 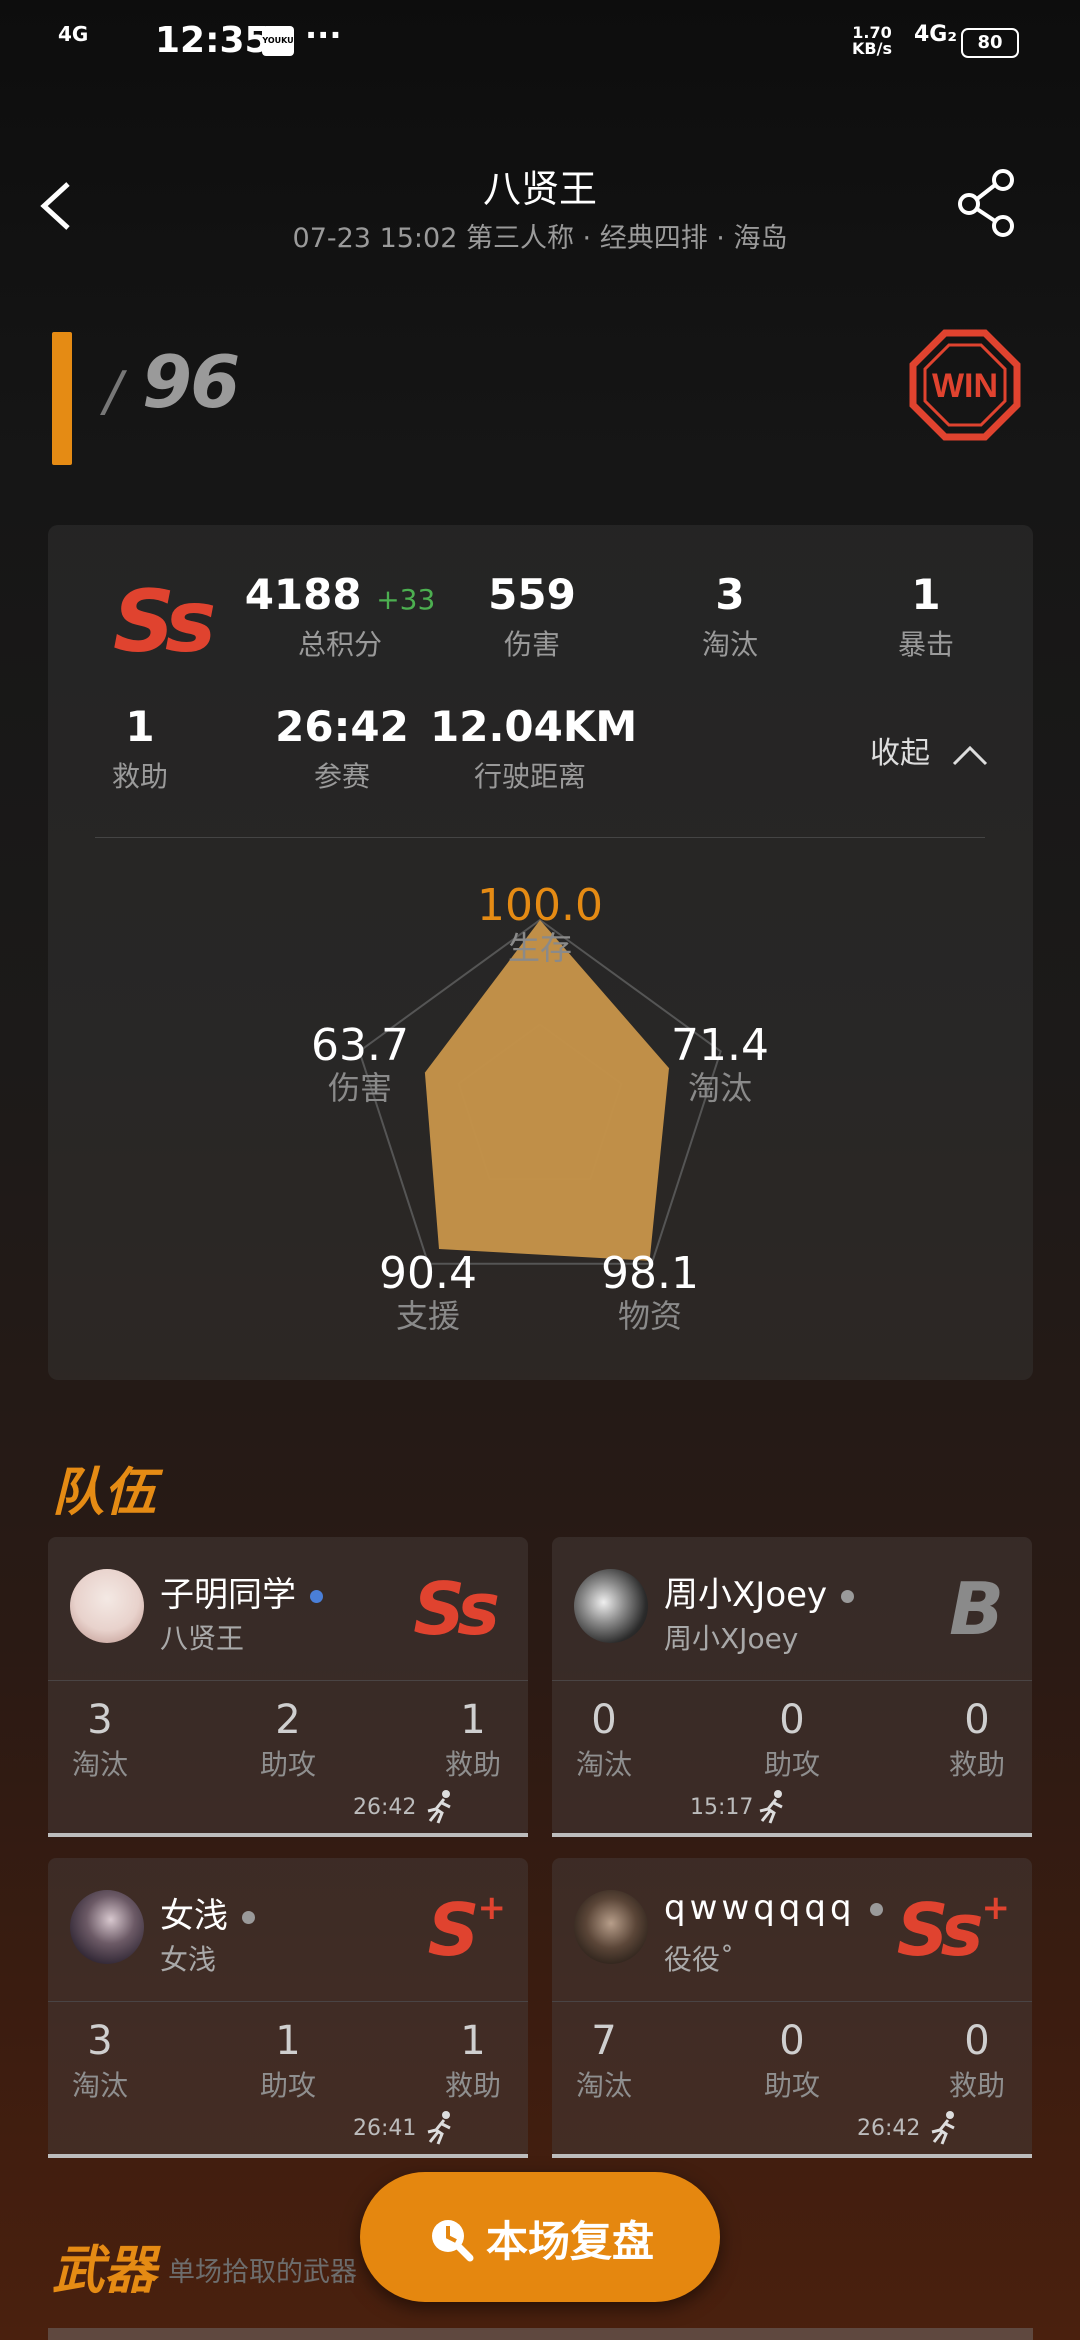 I want to click on weapons-section-title: 武器, so click(x=104, y=2271).